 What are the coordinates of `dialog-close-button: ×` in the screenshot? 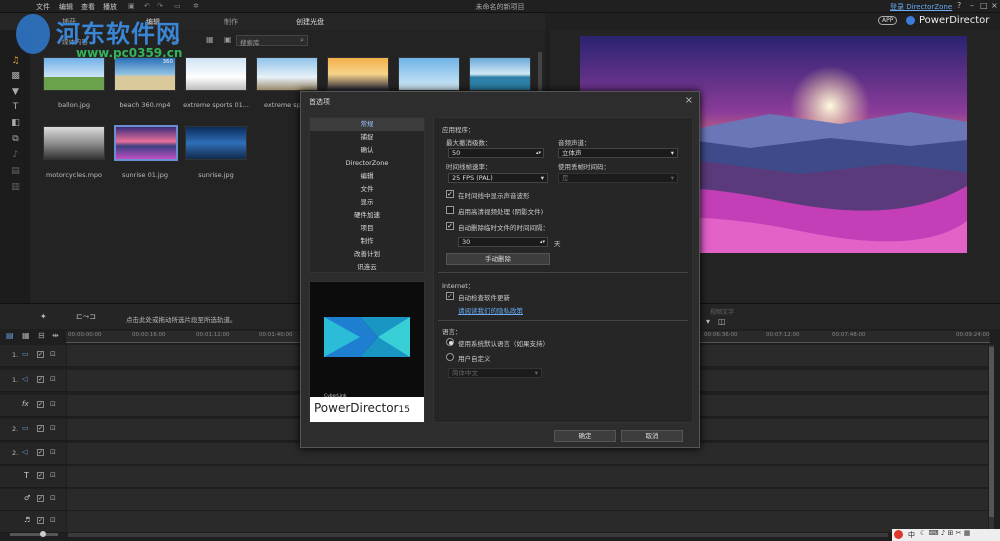 It's located at (689, 100).